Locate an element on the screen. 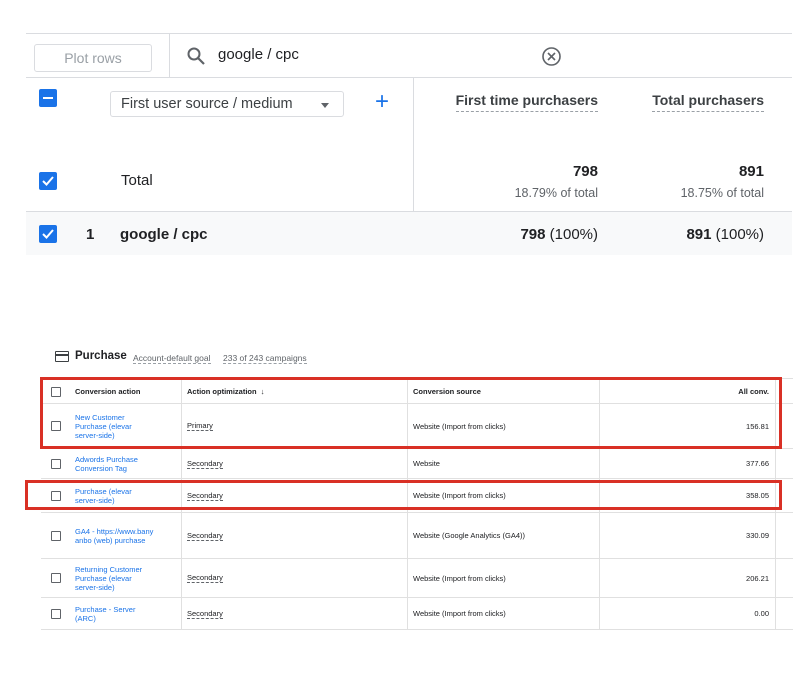 The width and height of the screenshot is (800, 681). goal-title: Purchase is located at coordinates (101, 356).